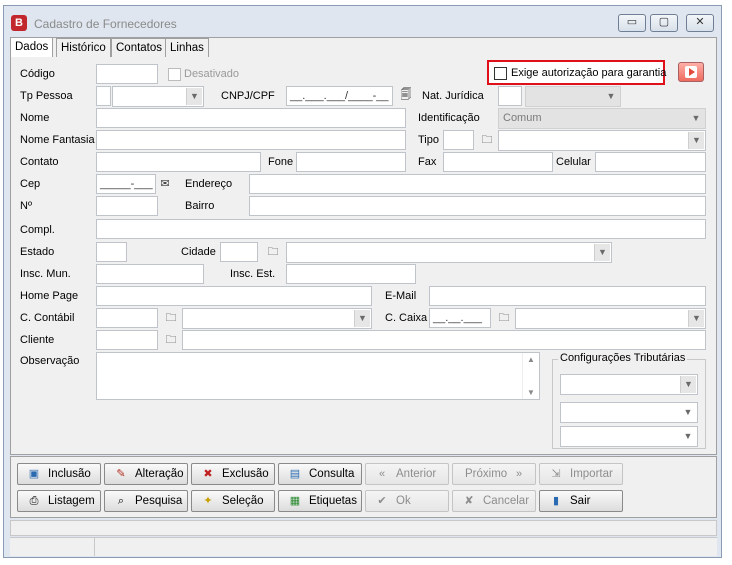 Image resolution: width=732 pixels, height=565 pixels. What do you see at coordinates (178, 162) in the screenshot?
I see `contato-input` at bounding box center [178, 162].